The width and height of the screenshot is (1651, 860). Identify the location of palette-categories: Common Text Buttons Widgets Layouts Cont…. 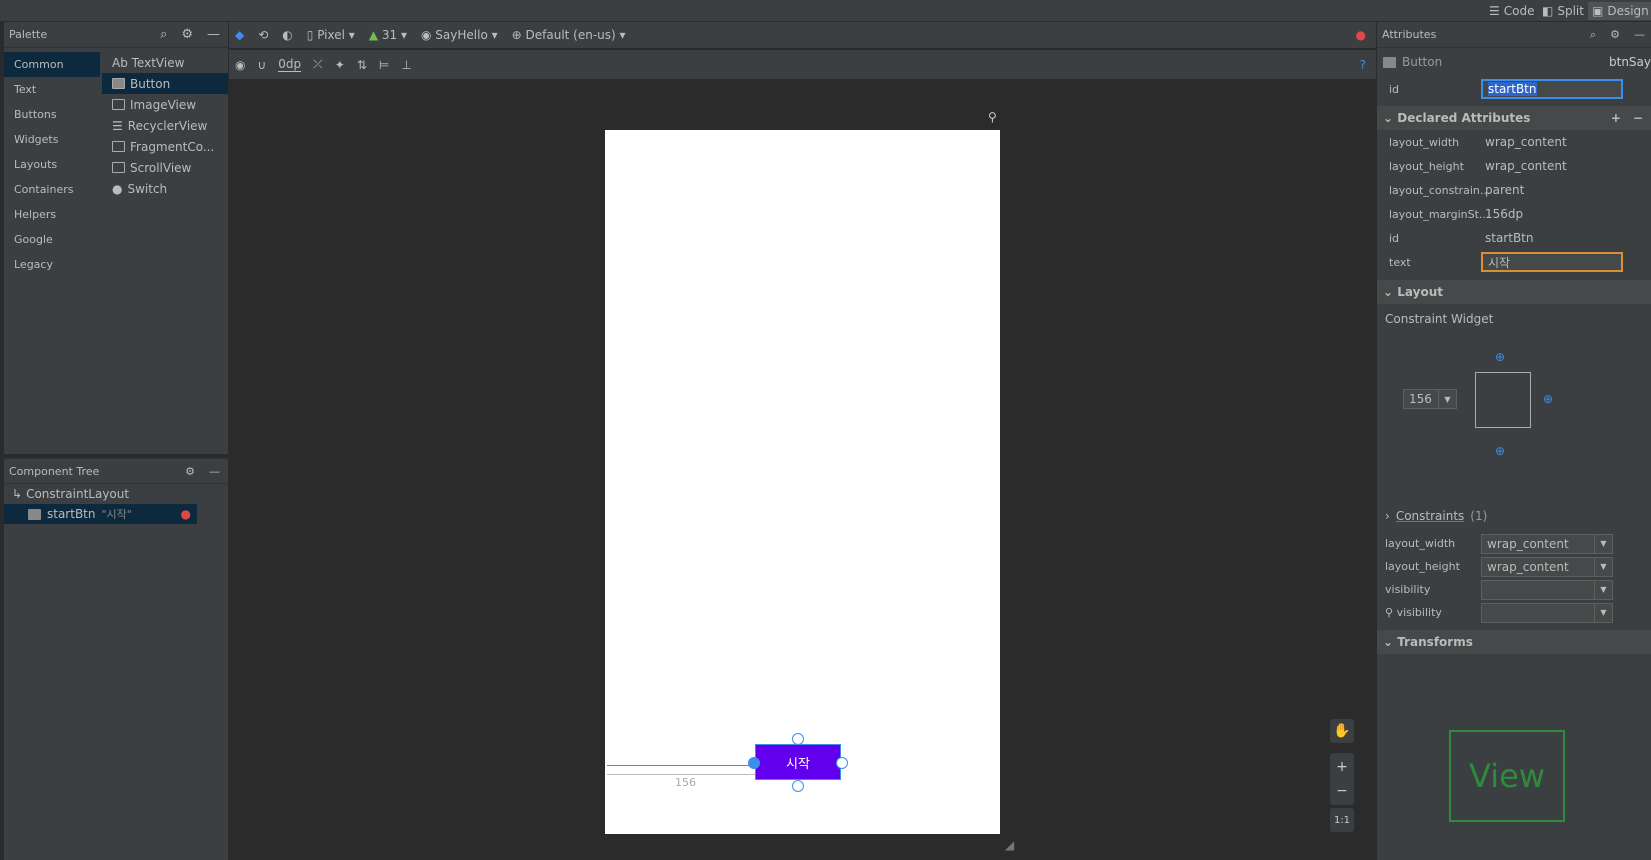
(52, 252).